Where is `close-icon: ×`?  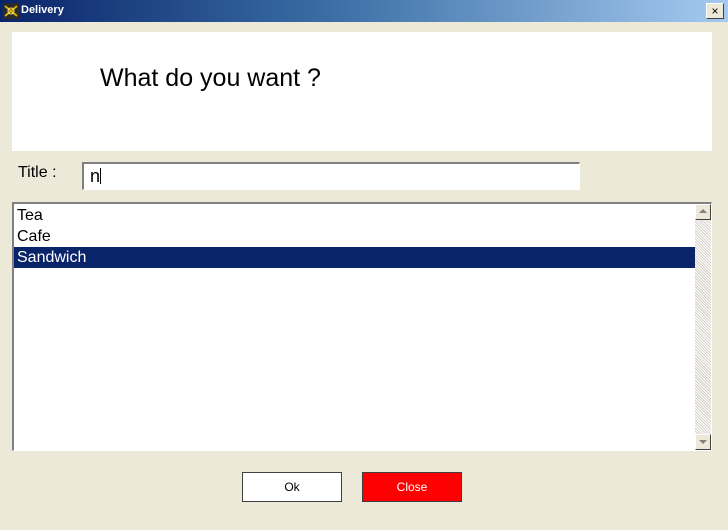 close-icon: × is located at coordinates (715, 11).